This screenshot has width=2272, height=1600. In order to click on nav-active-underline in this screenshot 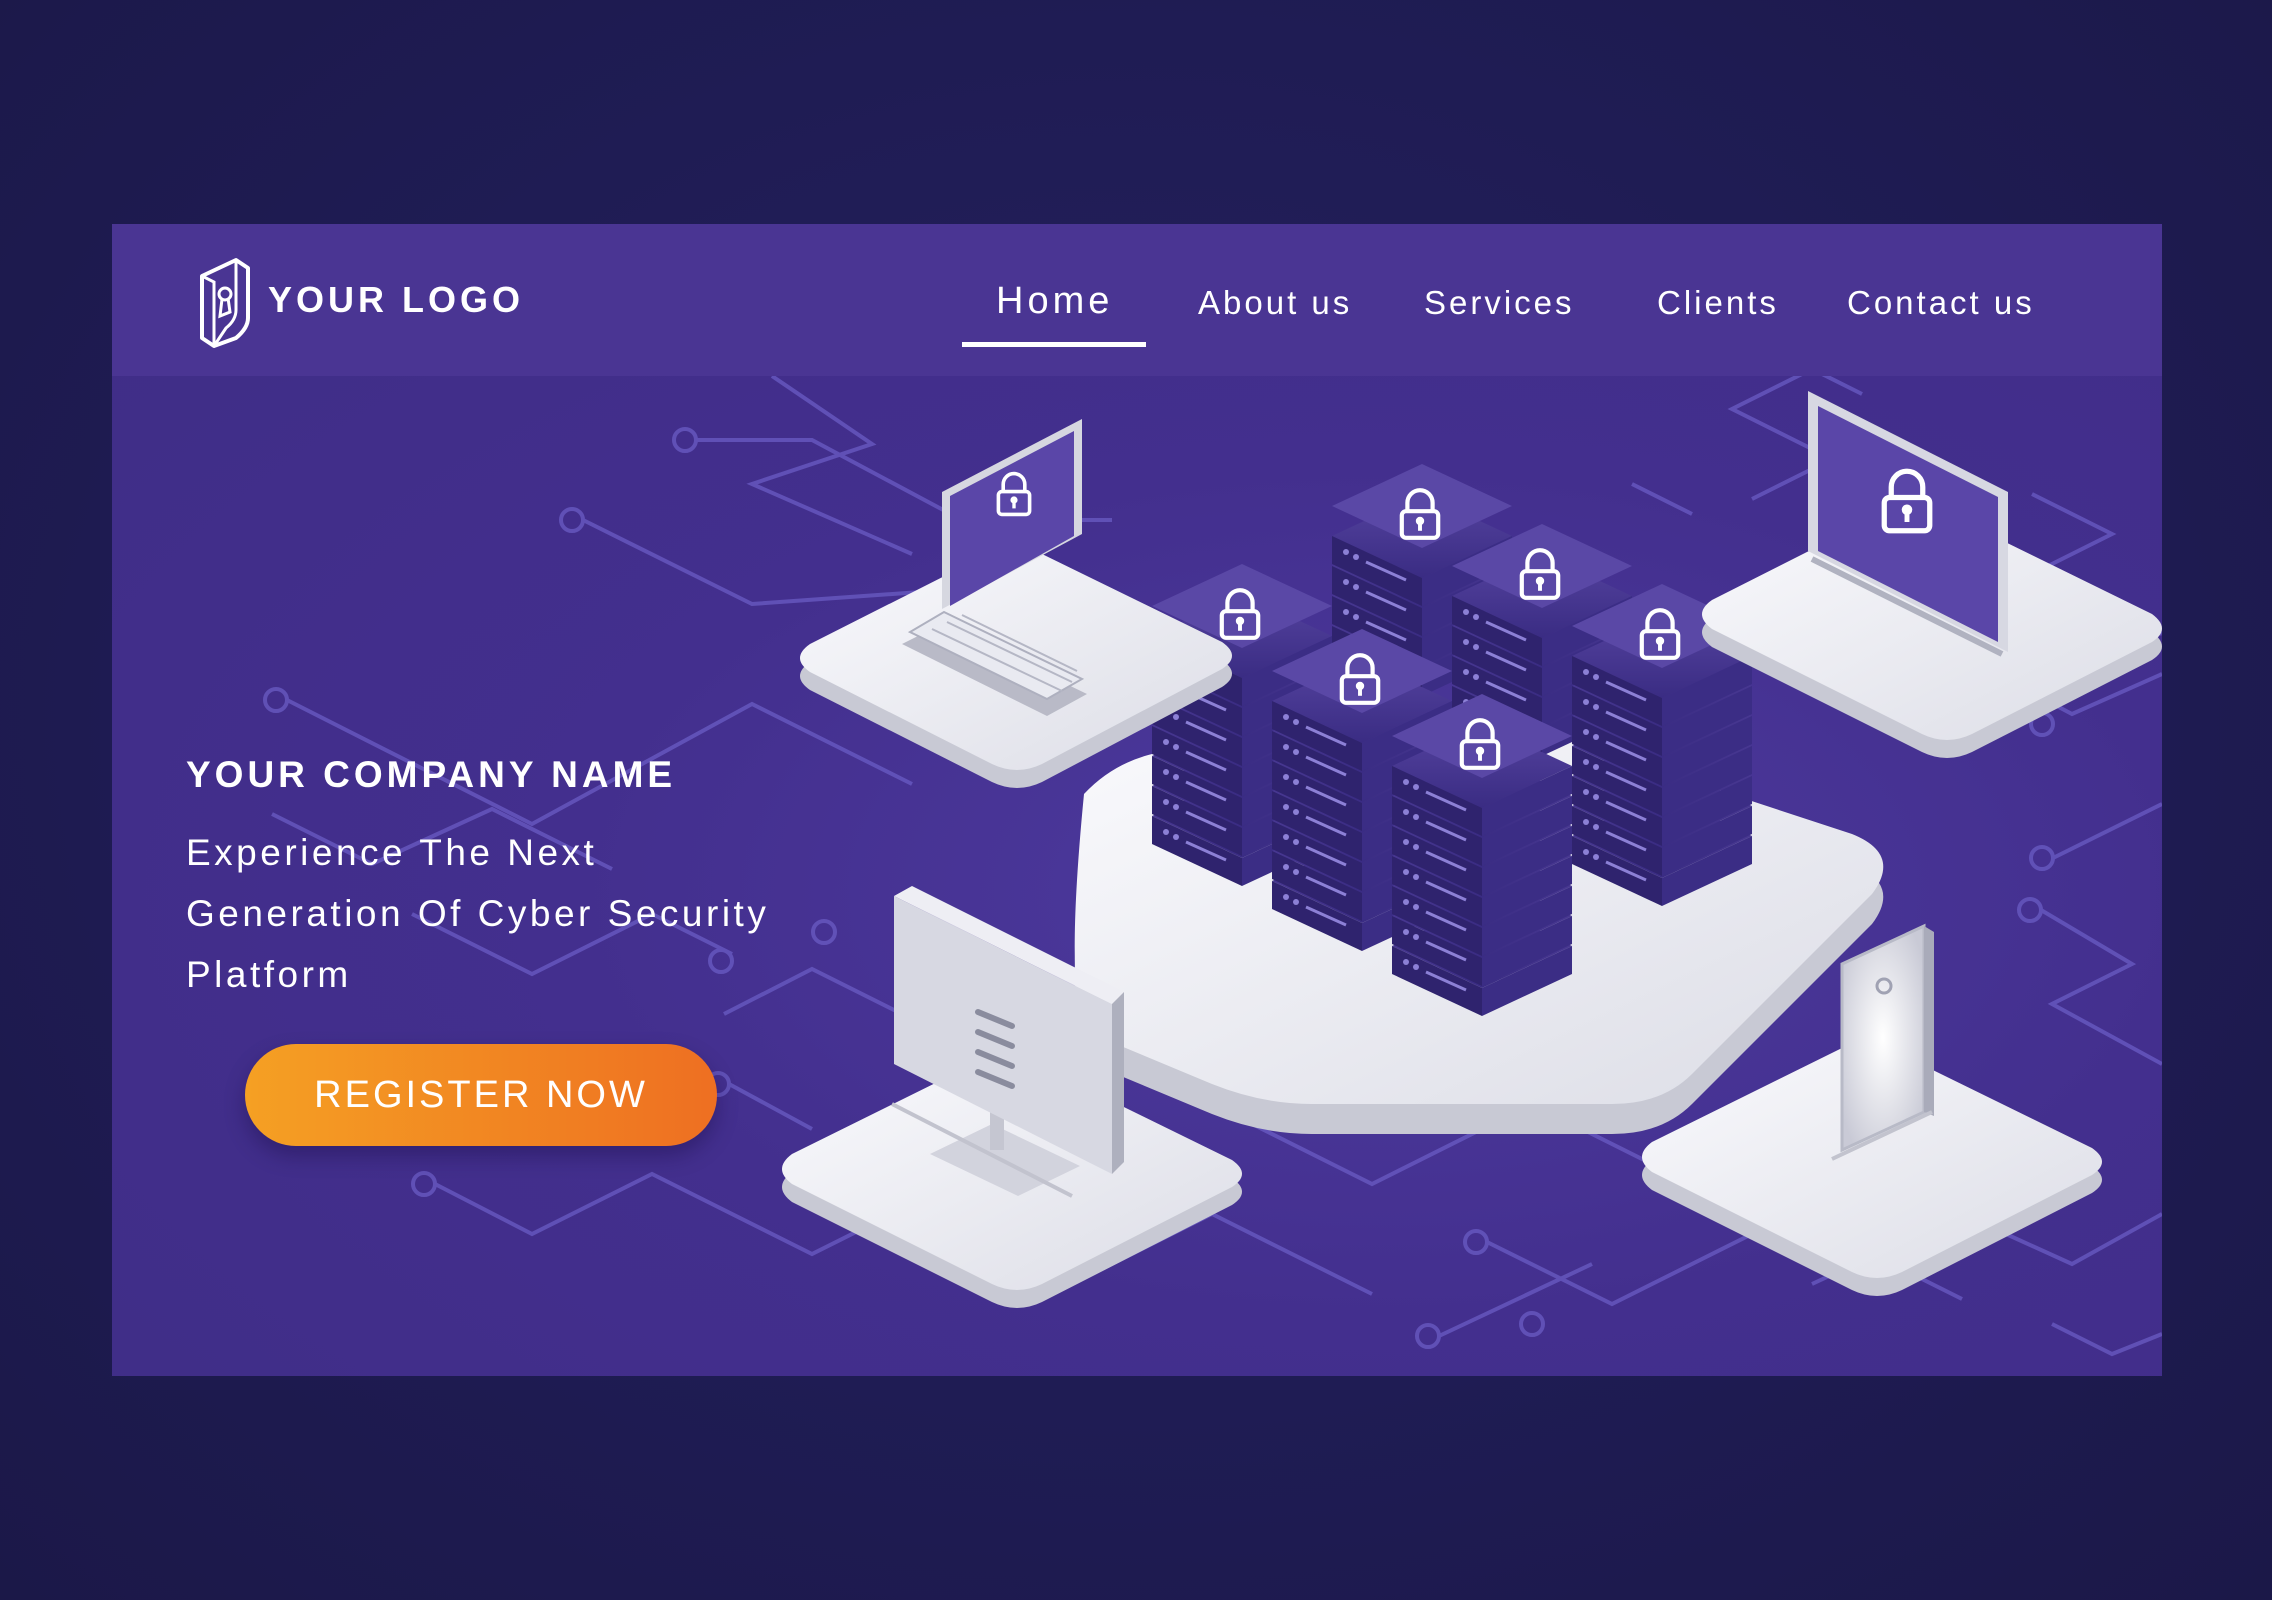, I will do `click(1054, 344)`.